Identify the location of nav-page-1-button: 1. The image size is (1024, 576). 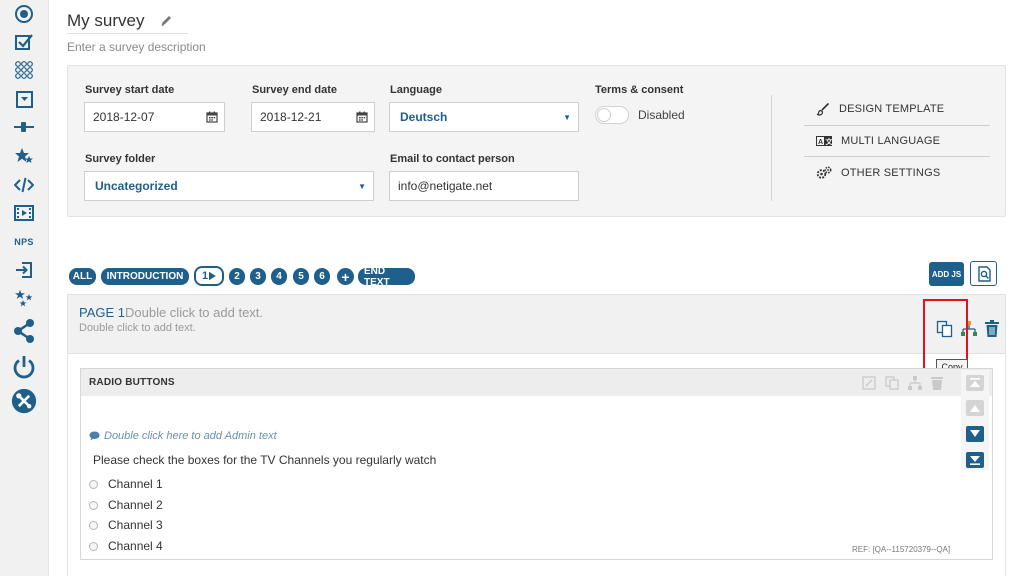
(209, 276).